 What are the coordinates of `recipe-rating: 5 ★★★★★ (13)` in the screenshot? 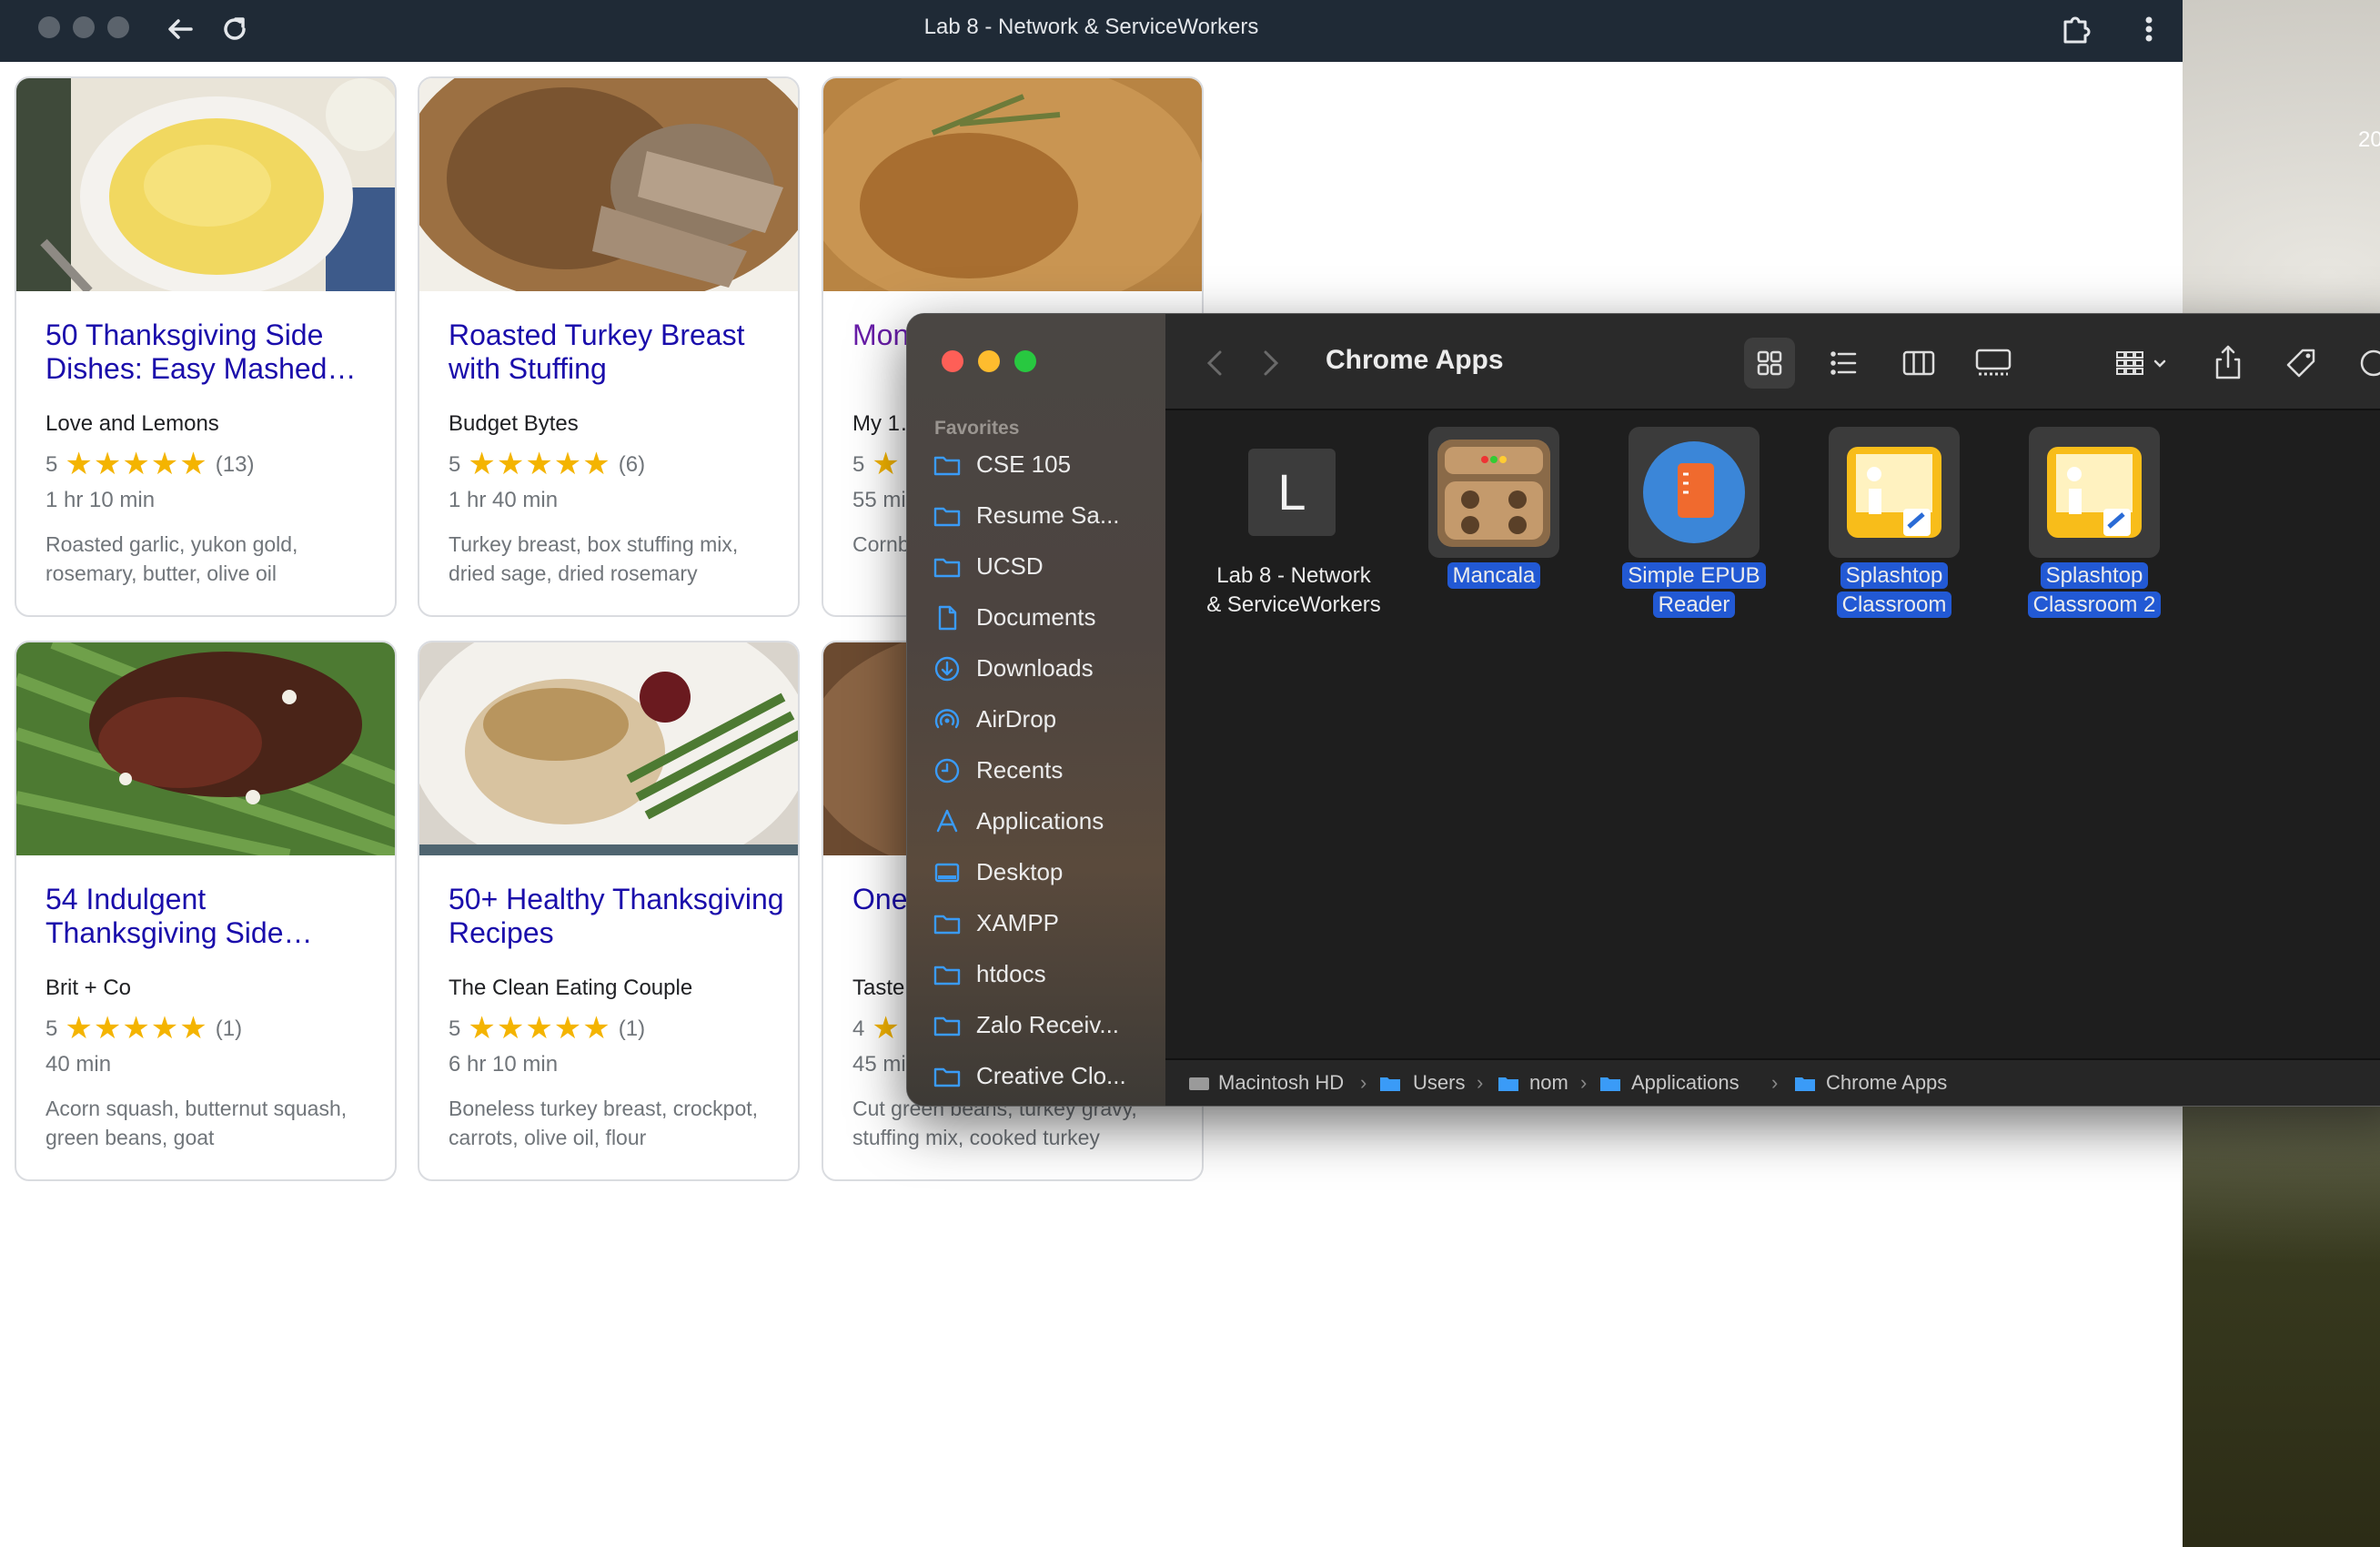 It's located at (149, 464).